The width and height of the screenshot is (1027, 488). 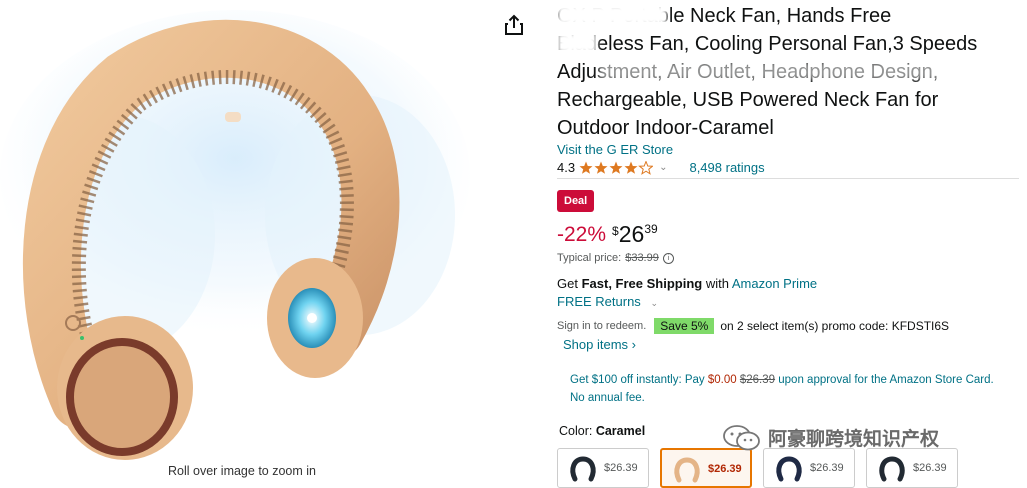 I want to click on typical-price-row: Typical price: $33.99 i, so click(x=615, y=258).